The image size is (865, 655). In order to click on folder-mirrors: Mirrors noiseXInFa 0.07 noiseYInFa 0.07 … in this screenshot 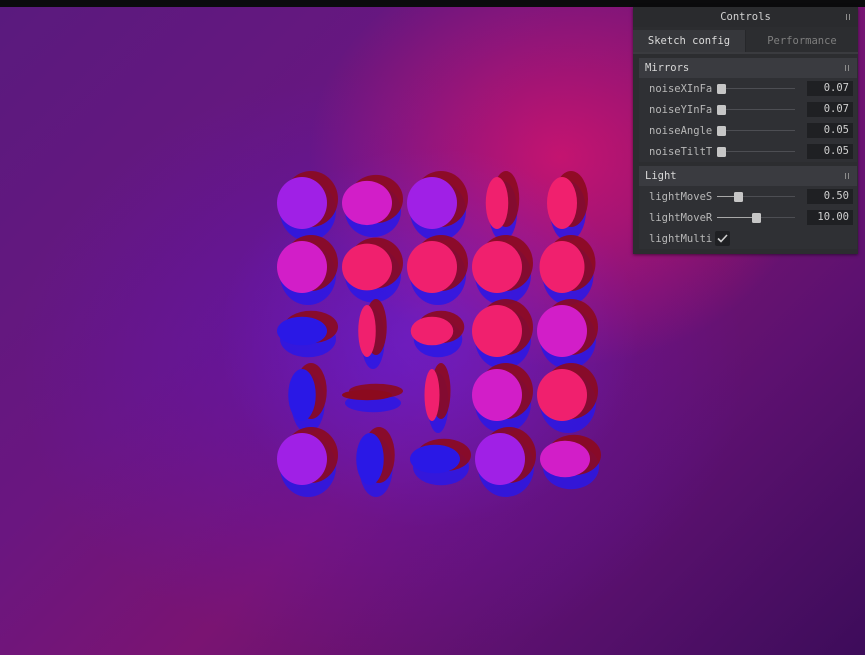, I will do `click(748, 110)`.